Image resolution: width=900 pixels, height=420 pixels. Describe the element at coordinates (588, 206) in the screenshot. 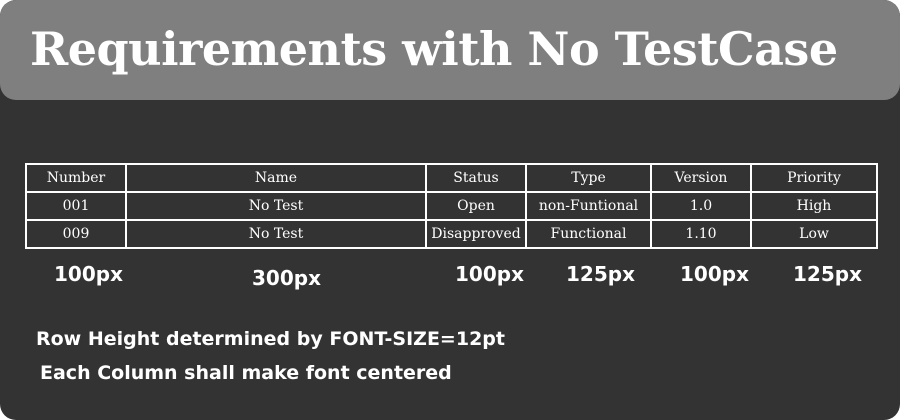

I see `cell-type: non-Funtional` at that location.